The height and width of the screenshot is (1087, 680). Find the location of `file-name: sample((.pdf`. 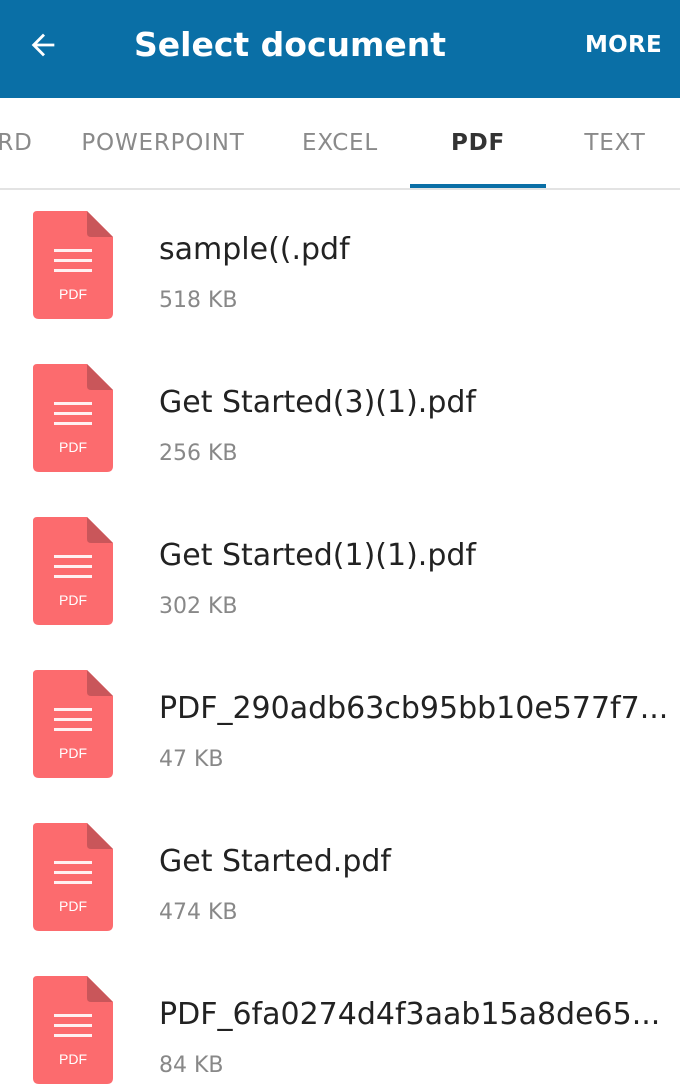

file-name: sample((.pdf is located at coordinates (254, 249).